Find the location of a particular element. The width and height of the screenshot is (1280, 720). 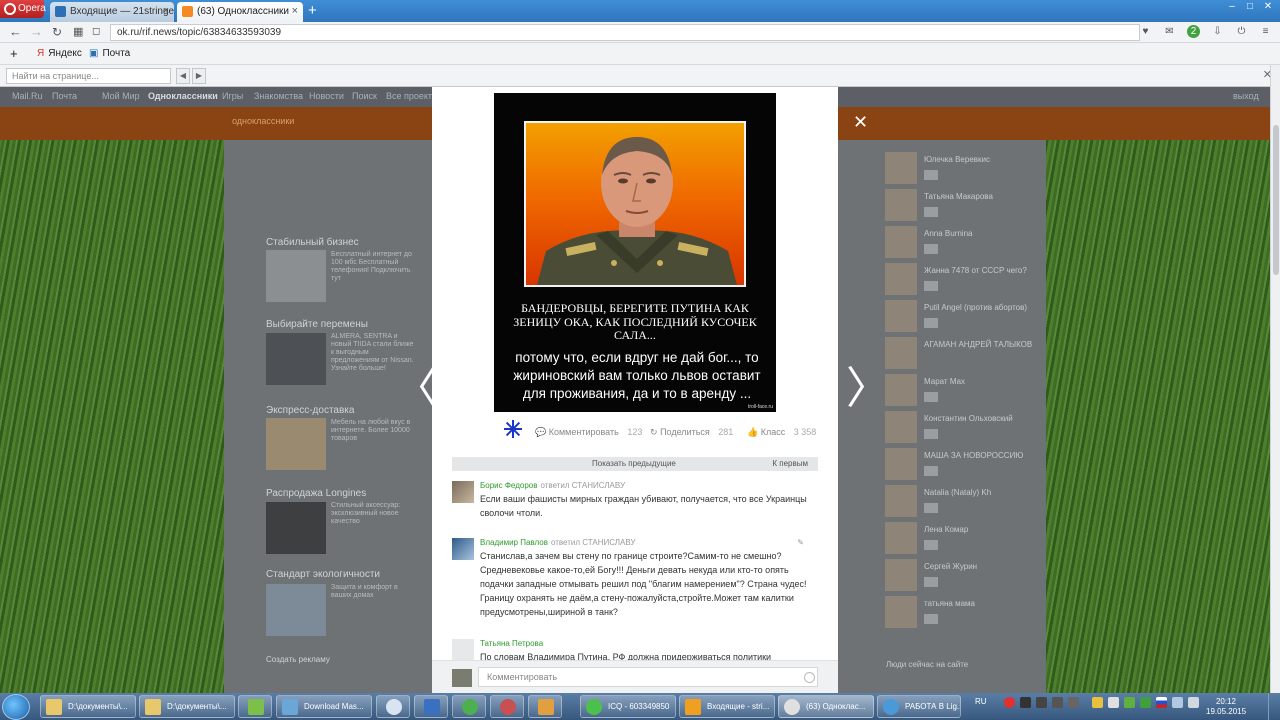

logout-link: выход is located at coordinates (1246, 96).